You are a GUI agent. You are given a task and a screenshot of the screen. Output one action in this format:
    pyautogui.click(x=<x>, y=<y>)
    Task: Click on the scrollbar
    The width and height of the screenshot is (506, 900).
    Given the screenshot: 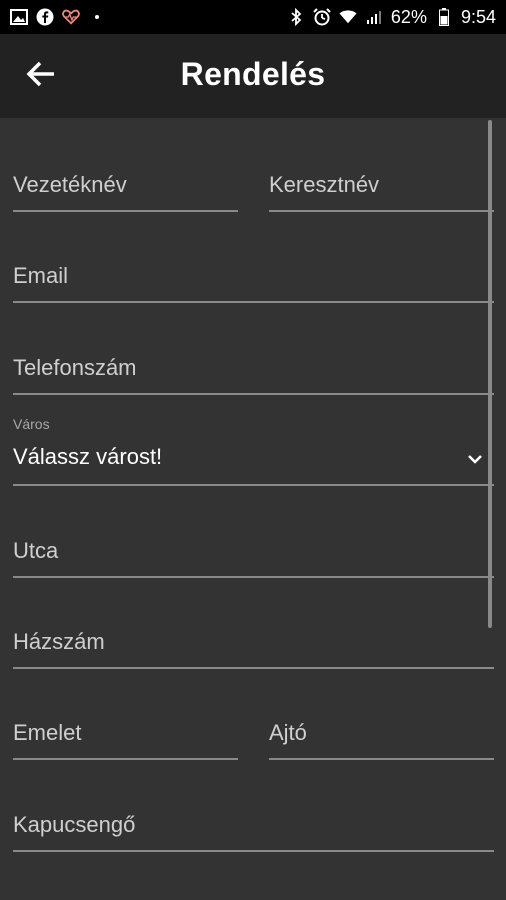 What is the action you would take?
    pyautogui.click(x=490, y=374)
    